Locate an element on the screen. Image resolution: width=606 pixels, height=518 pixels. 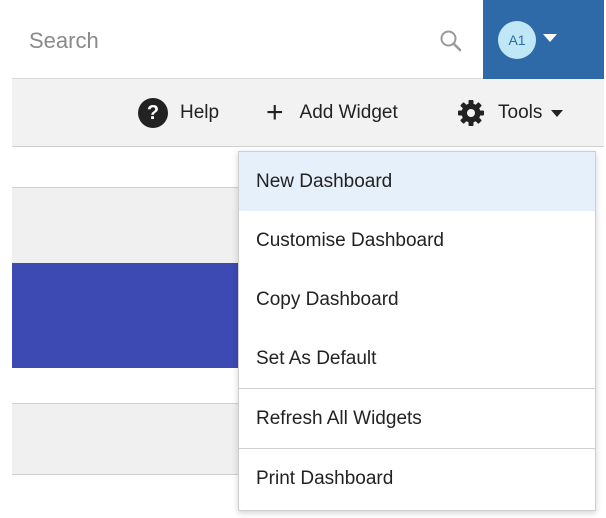
search-input is located at coordinates (247, 41).